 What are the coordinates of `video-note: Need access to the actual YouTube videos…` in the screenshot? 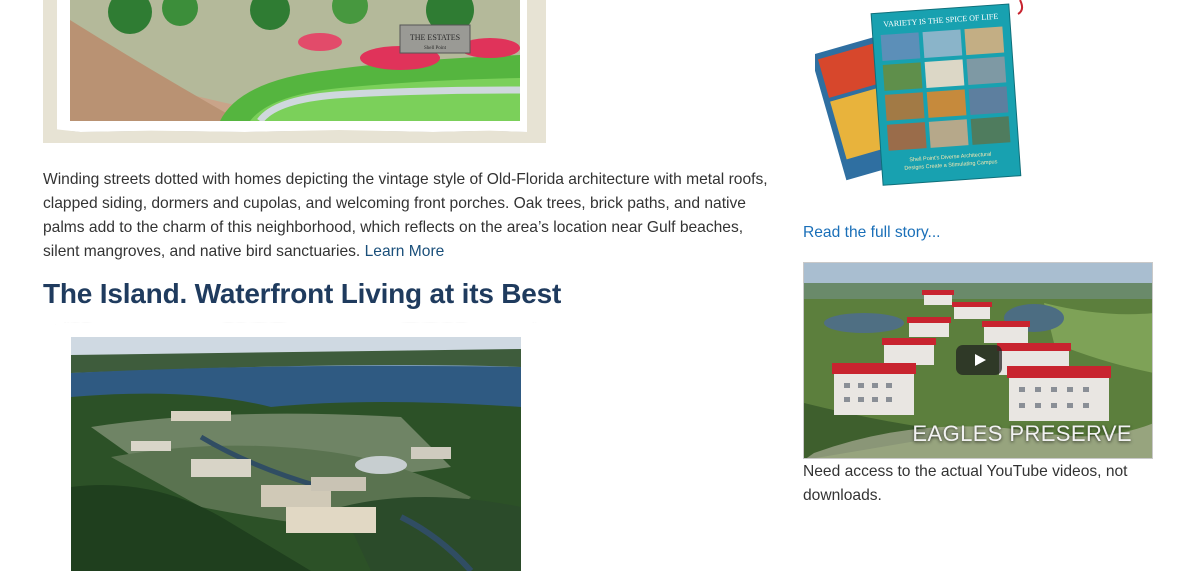 It's located at (965, 483).